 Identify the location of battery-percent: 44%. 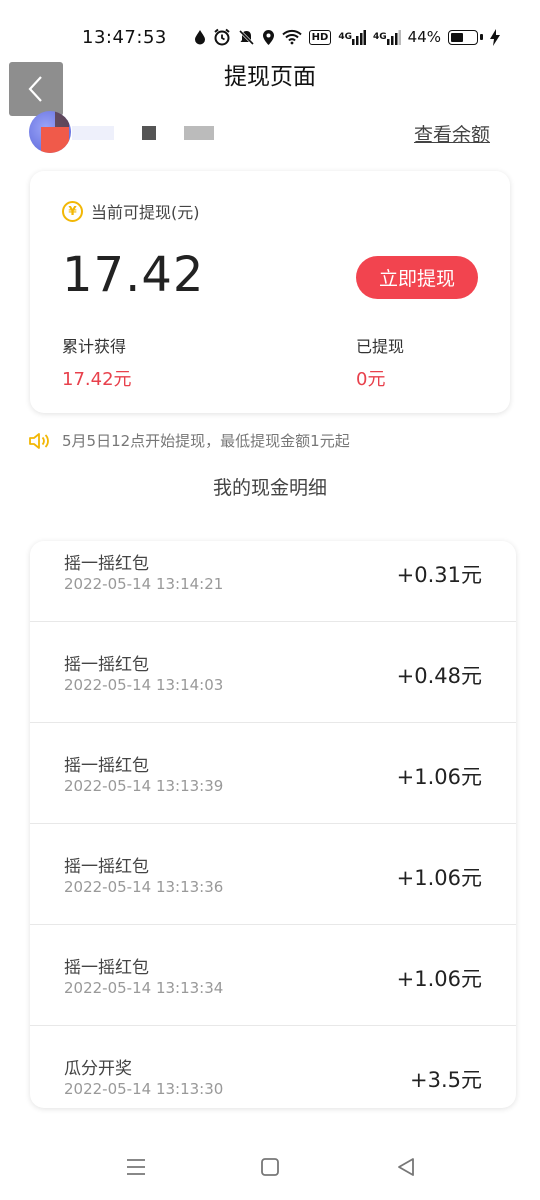
(424, 37).